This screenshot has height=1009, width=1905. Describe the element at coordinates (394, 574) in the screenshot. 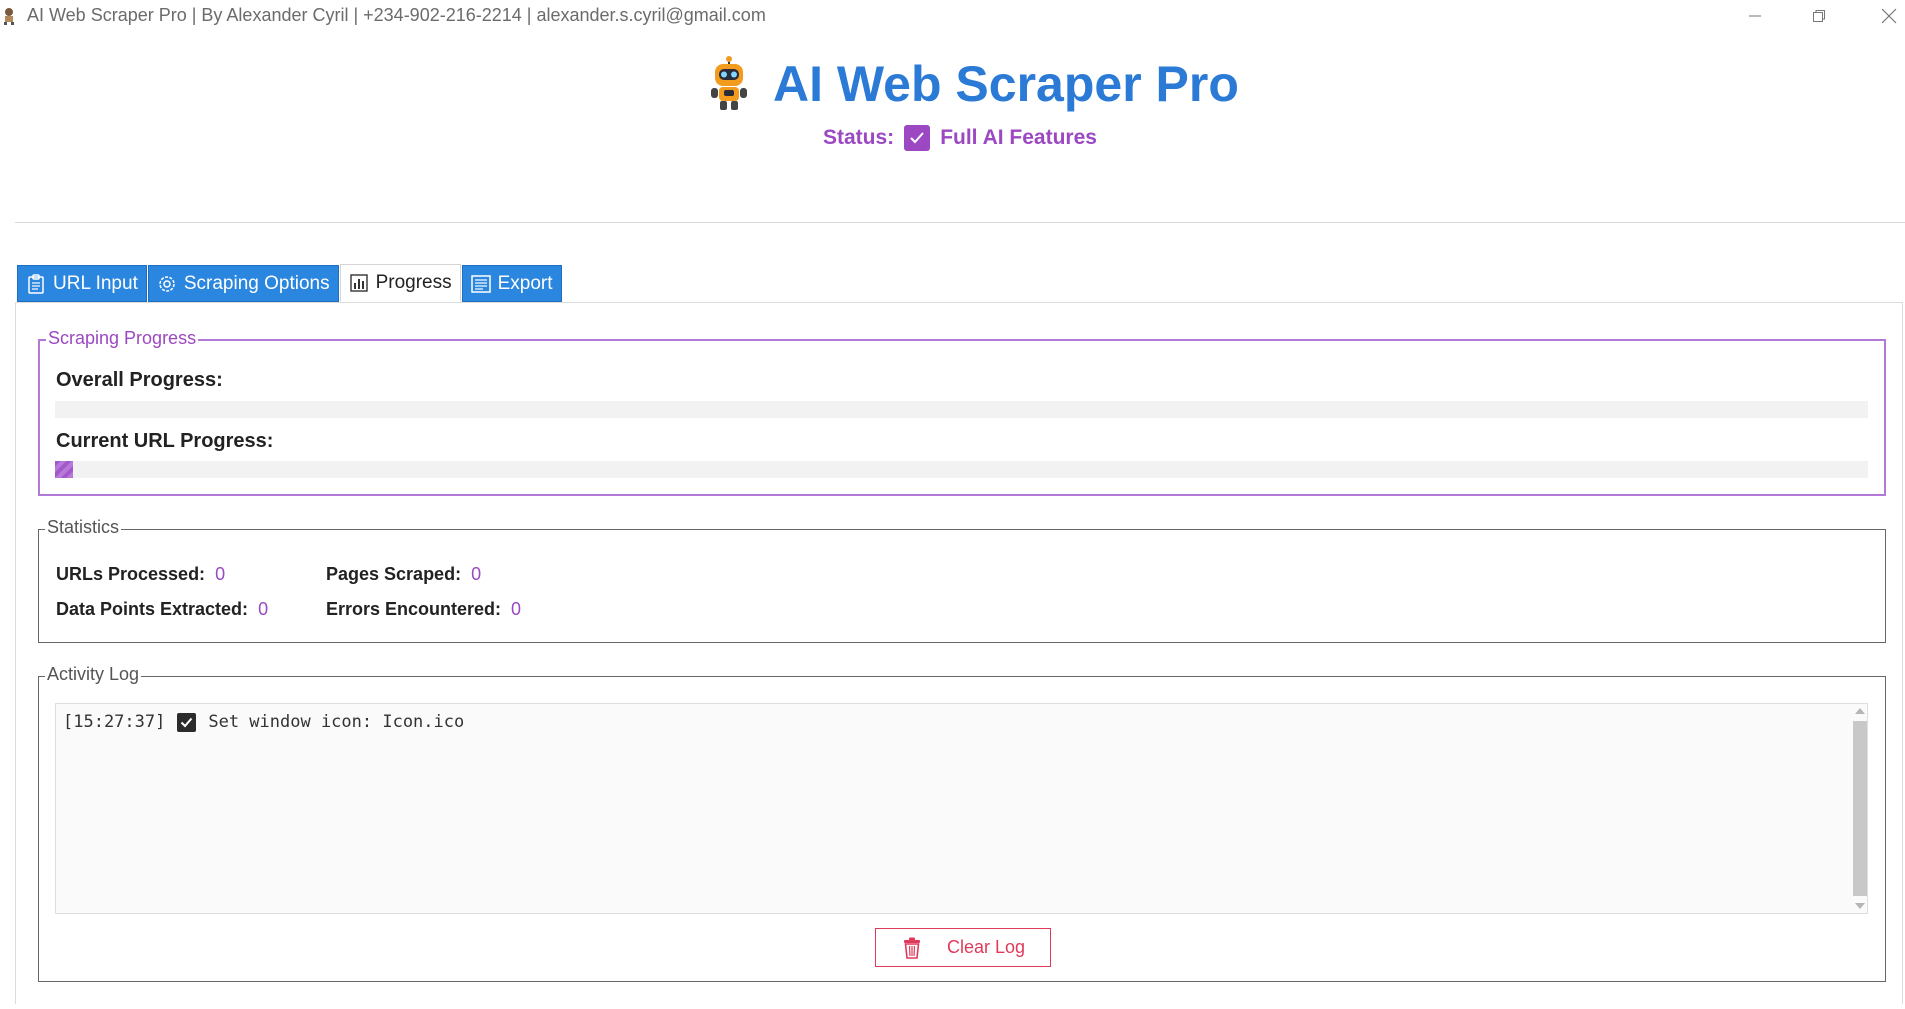

I see `stat-label: Pages Scraped:` at that location.